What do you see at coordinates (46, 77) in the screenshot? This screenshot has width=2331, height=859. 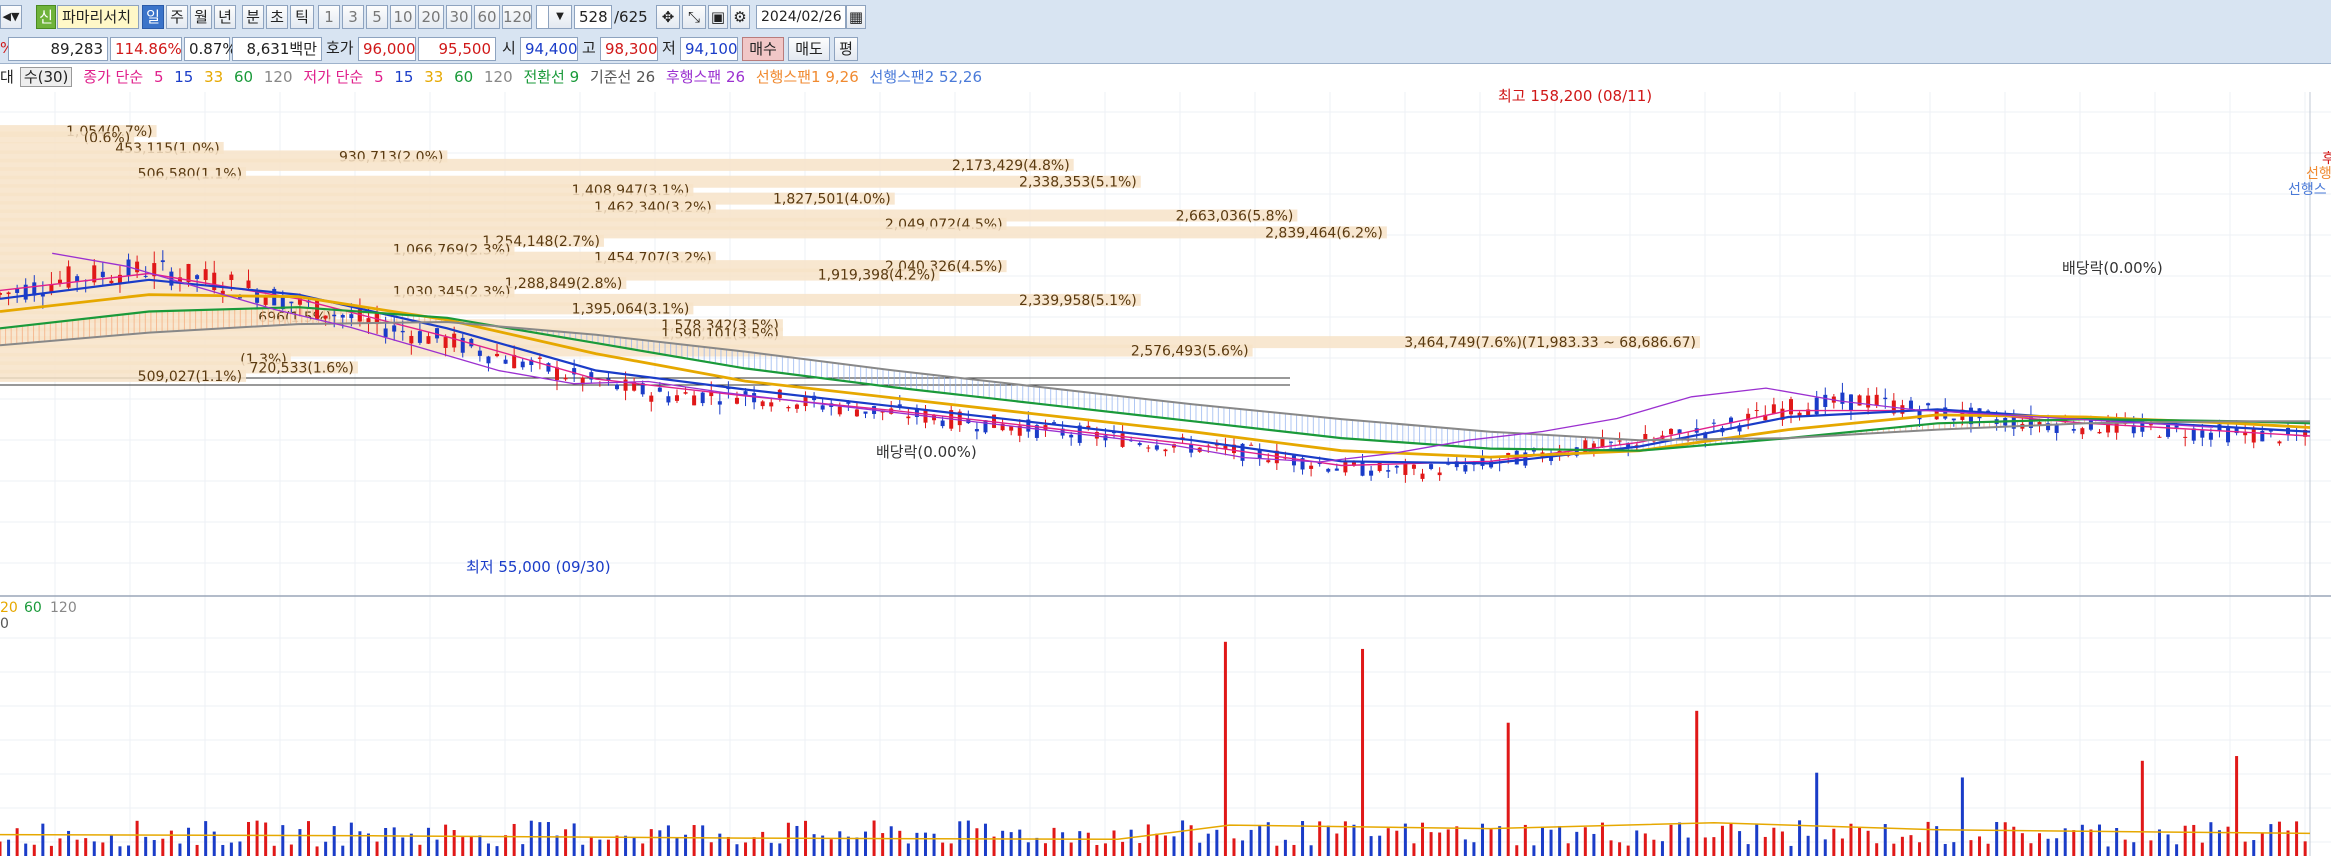 I see `legend-indicator: 수(30)` at bounding box center [46, 77].